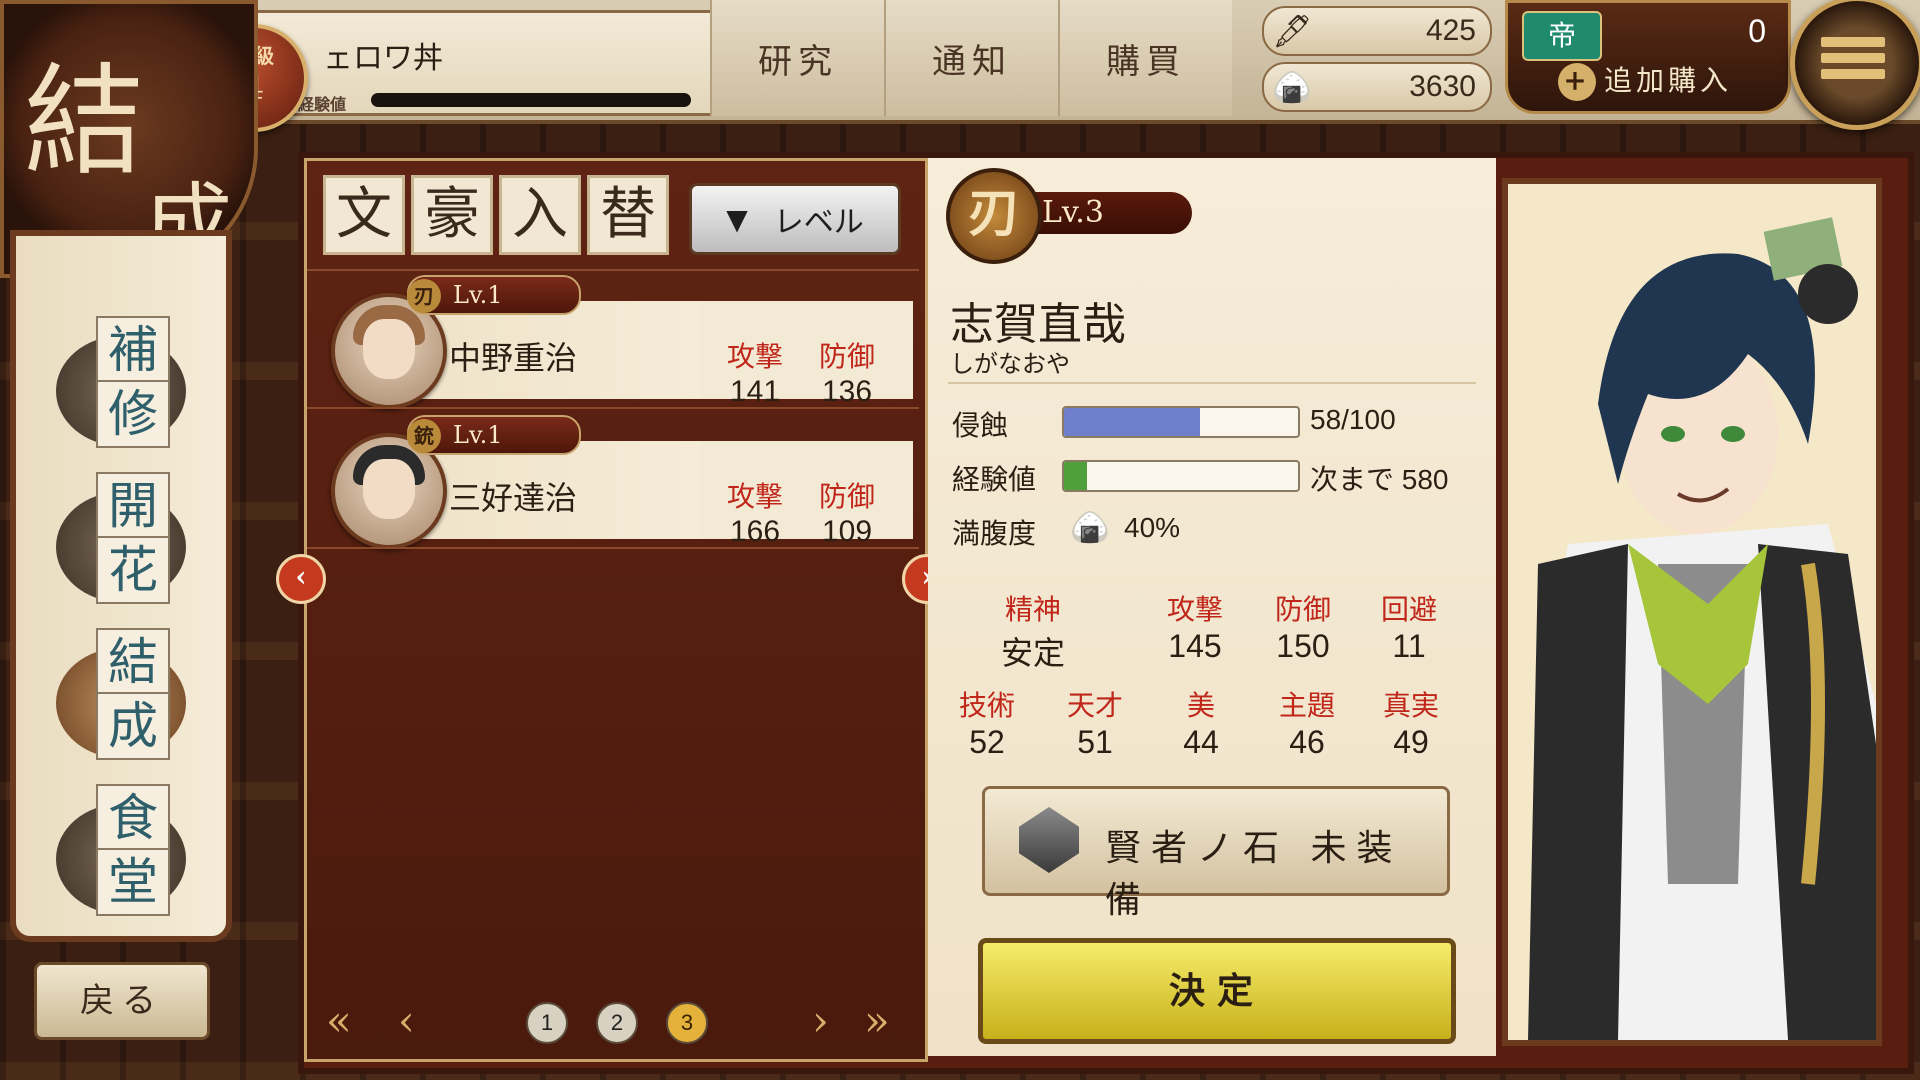 The image size is (1920, 1080). What do you see at coordinates (1353, 419) in the screenshot?
I see `erosion-value: 58/100` at bounding box center [1353, 419].